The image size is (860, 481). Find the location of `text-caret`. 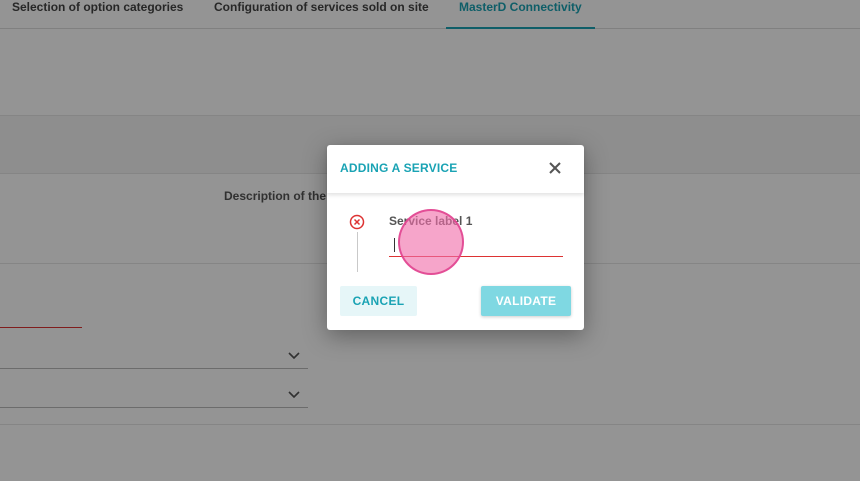

text-caret is located at coordinates (394, 245).